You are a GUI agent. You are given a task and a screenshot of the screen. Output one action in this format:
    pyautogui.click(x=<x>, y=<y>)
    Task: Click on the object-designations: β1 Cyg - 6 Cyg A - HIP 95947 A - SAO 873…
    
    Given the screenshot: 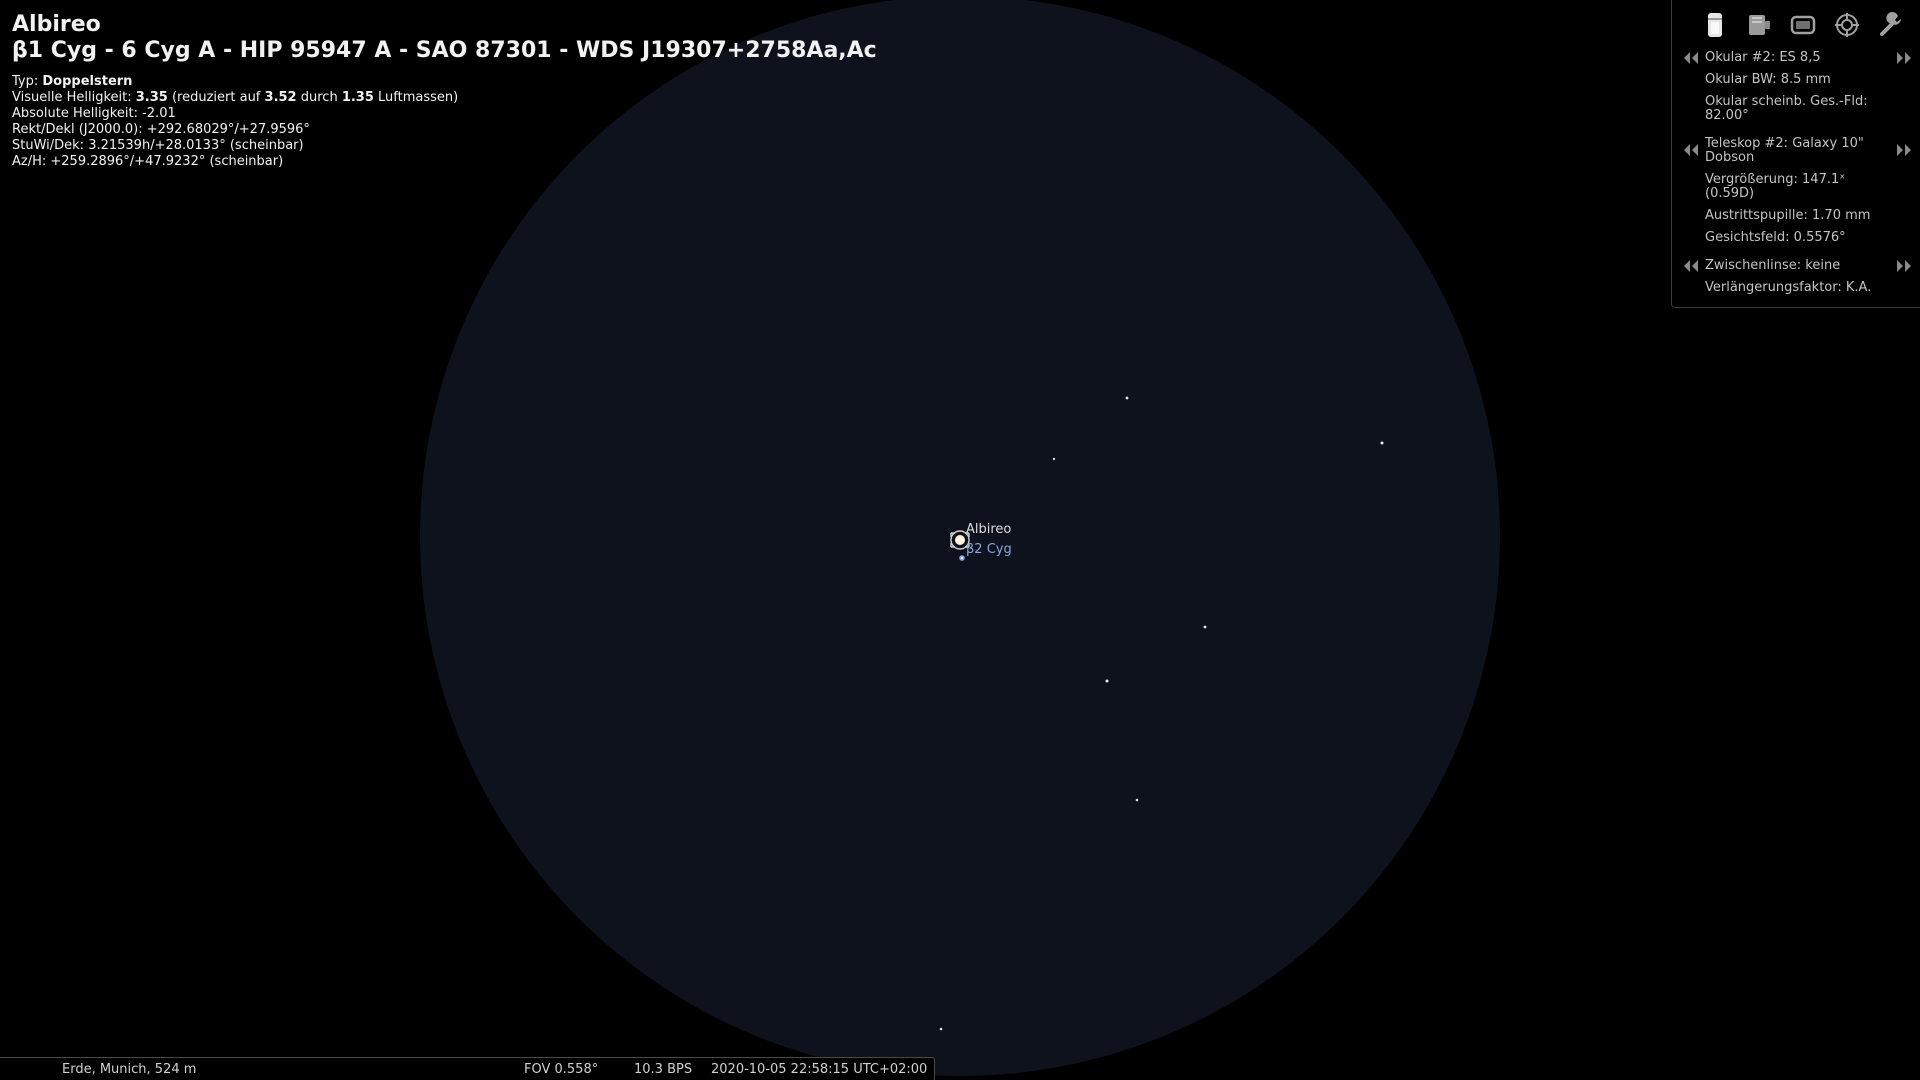 What is the action you would take?
    pyautogui.click(x=444, y=50)
    